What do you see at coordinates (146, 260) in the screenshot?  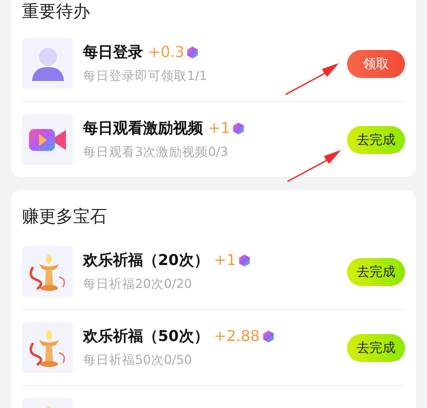 I see `task-title: 欢乐祈福（20次）` at bounding box center [146, 260].